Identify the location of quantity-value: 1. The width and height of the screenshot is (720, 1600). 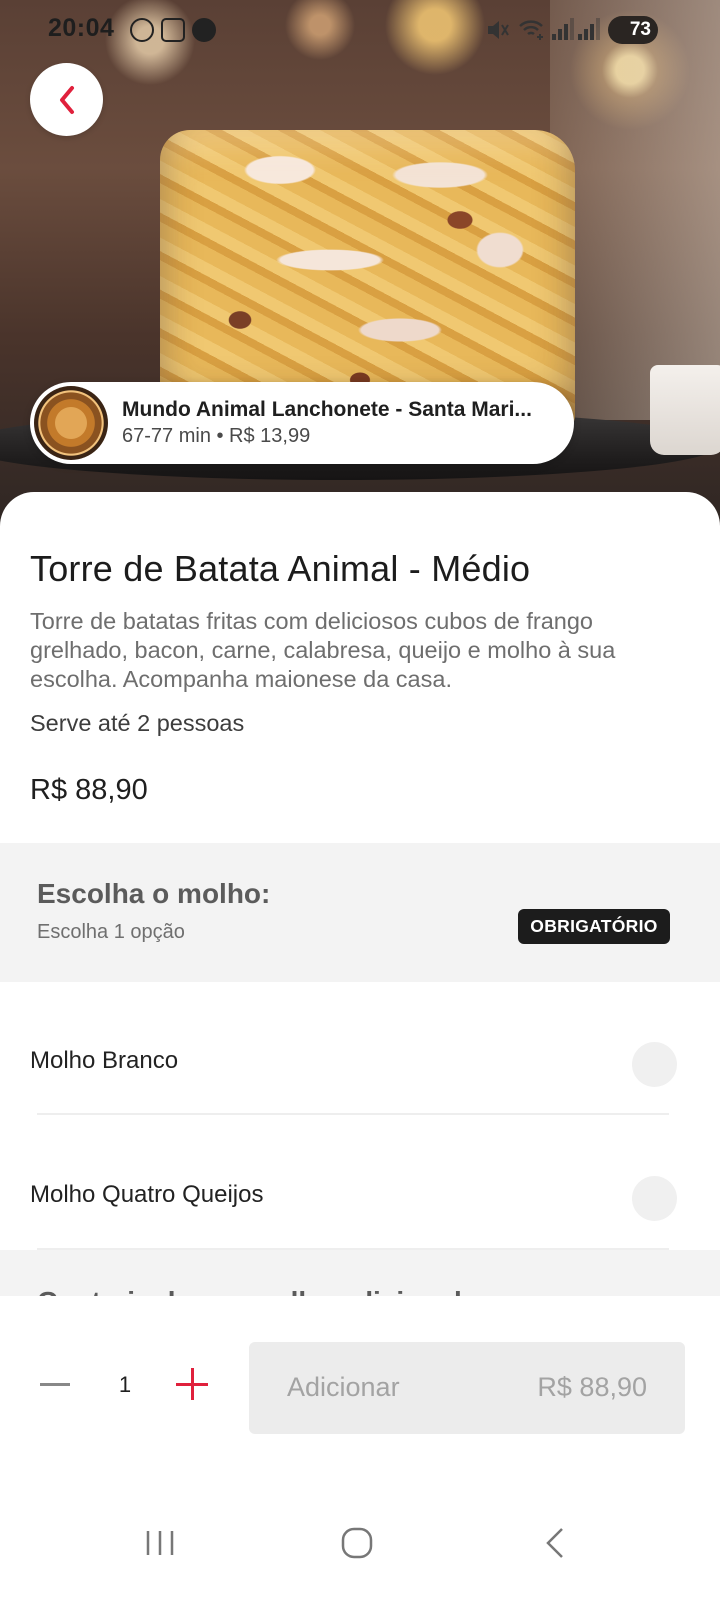
(125, 1384).